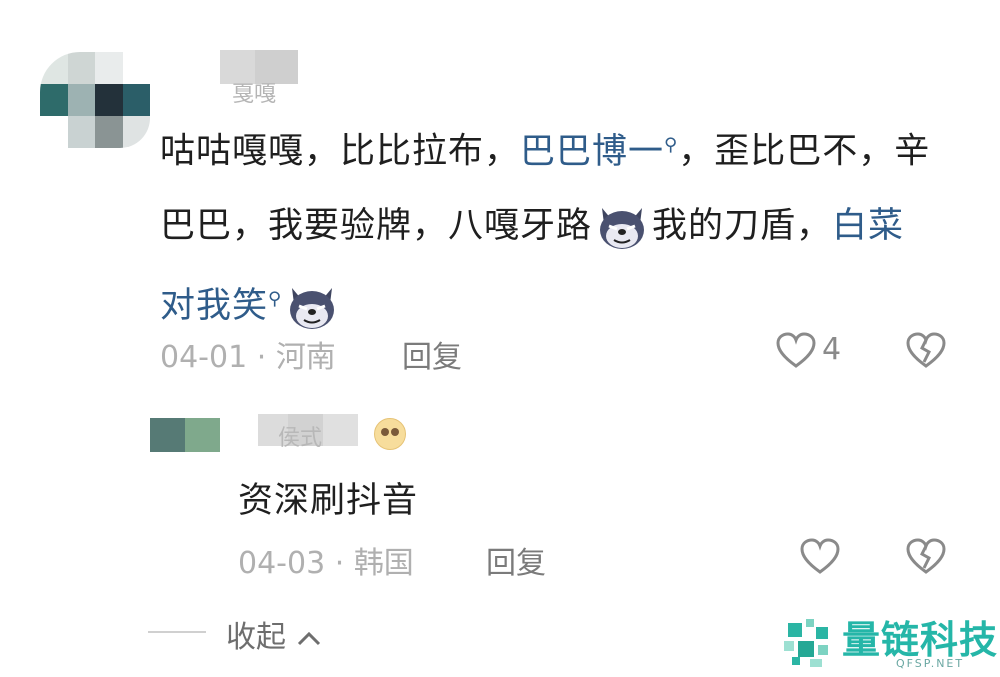  I want to click on comment-date: 04-01, so click(204, 357).